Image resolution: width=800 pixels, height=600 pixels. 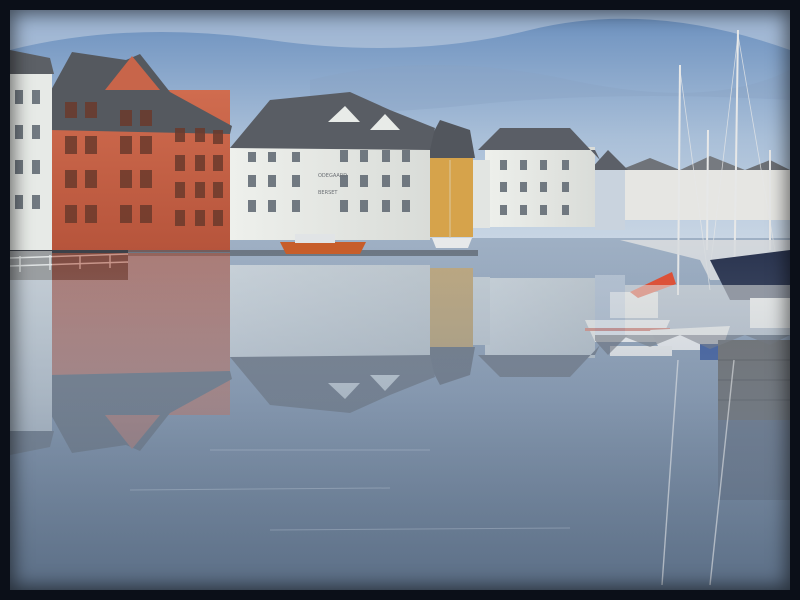 What do you see at coordinates (328, 193) in the screenshot?
I see `building-sign-2: BERSET` at bounding box center [328, 193].